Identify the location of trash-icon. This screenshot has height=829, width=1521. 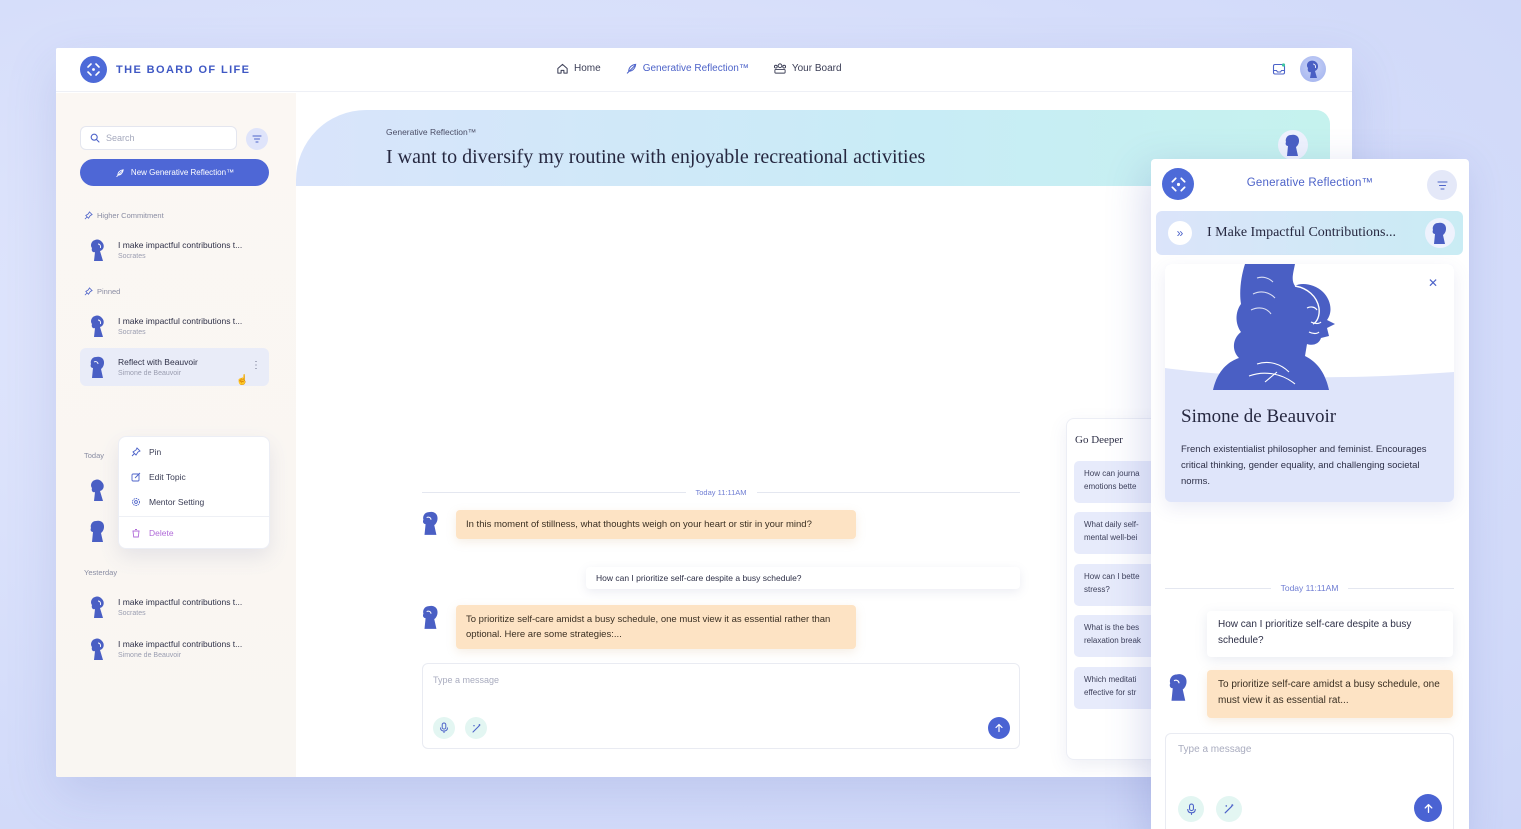
(136, 533).